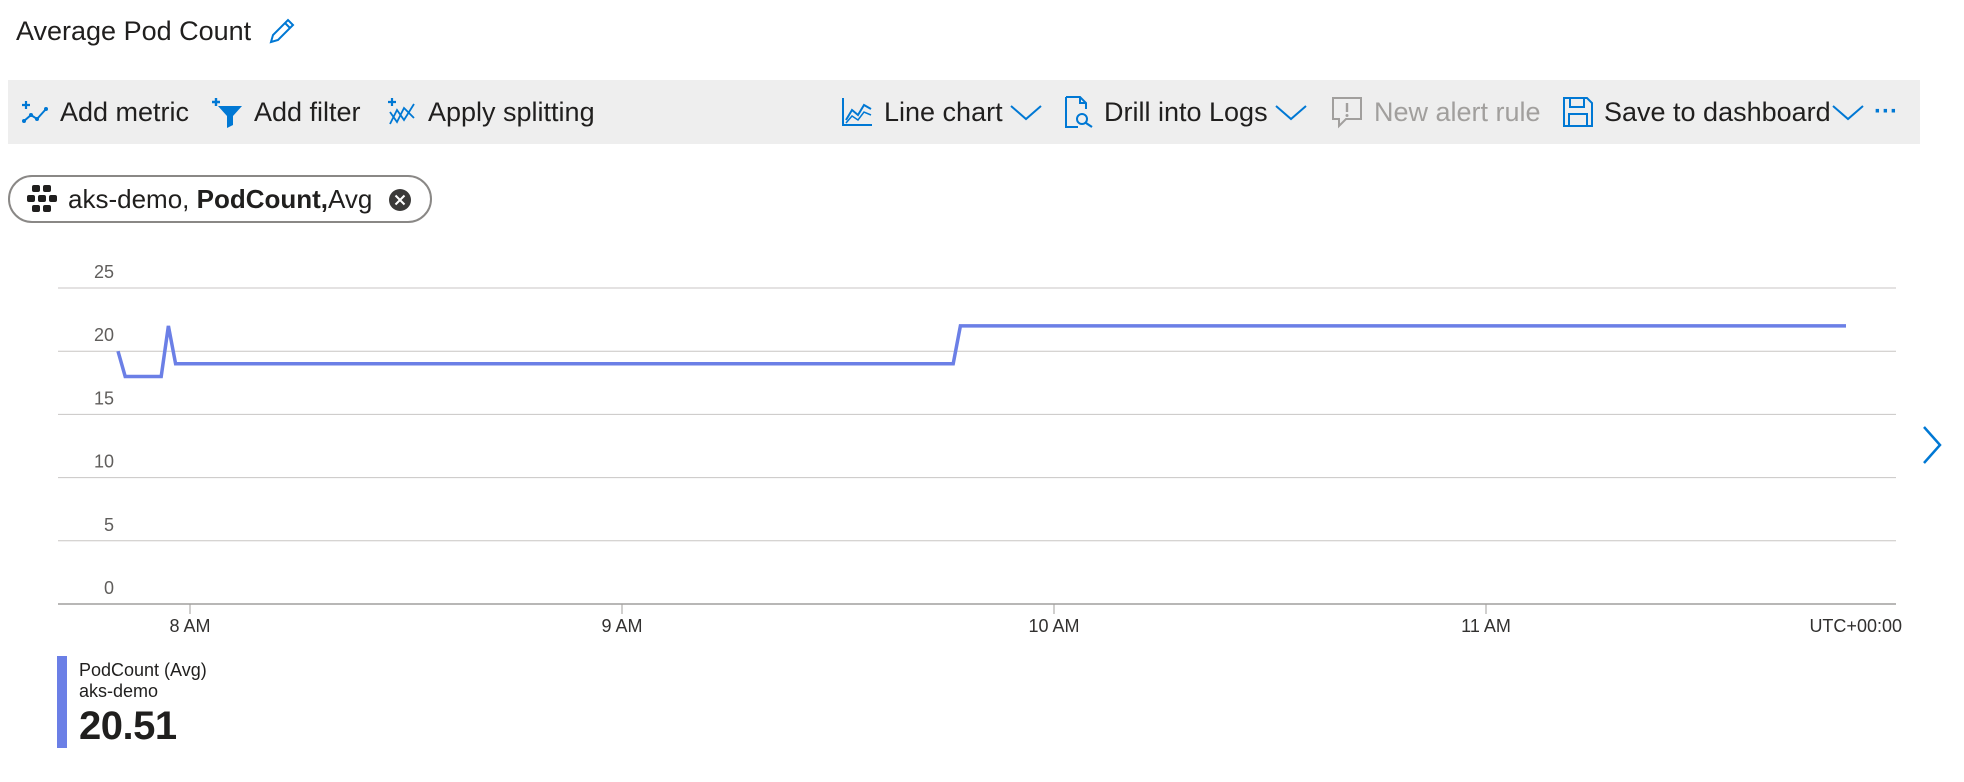 The height and width of the screenshot is (782, 1964). I want to click on new-alert-rule-button: New alert rule, so click(1435, 112).